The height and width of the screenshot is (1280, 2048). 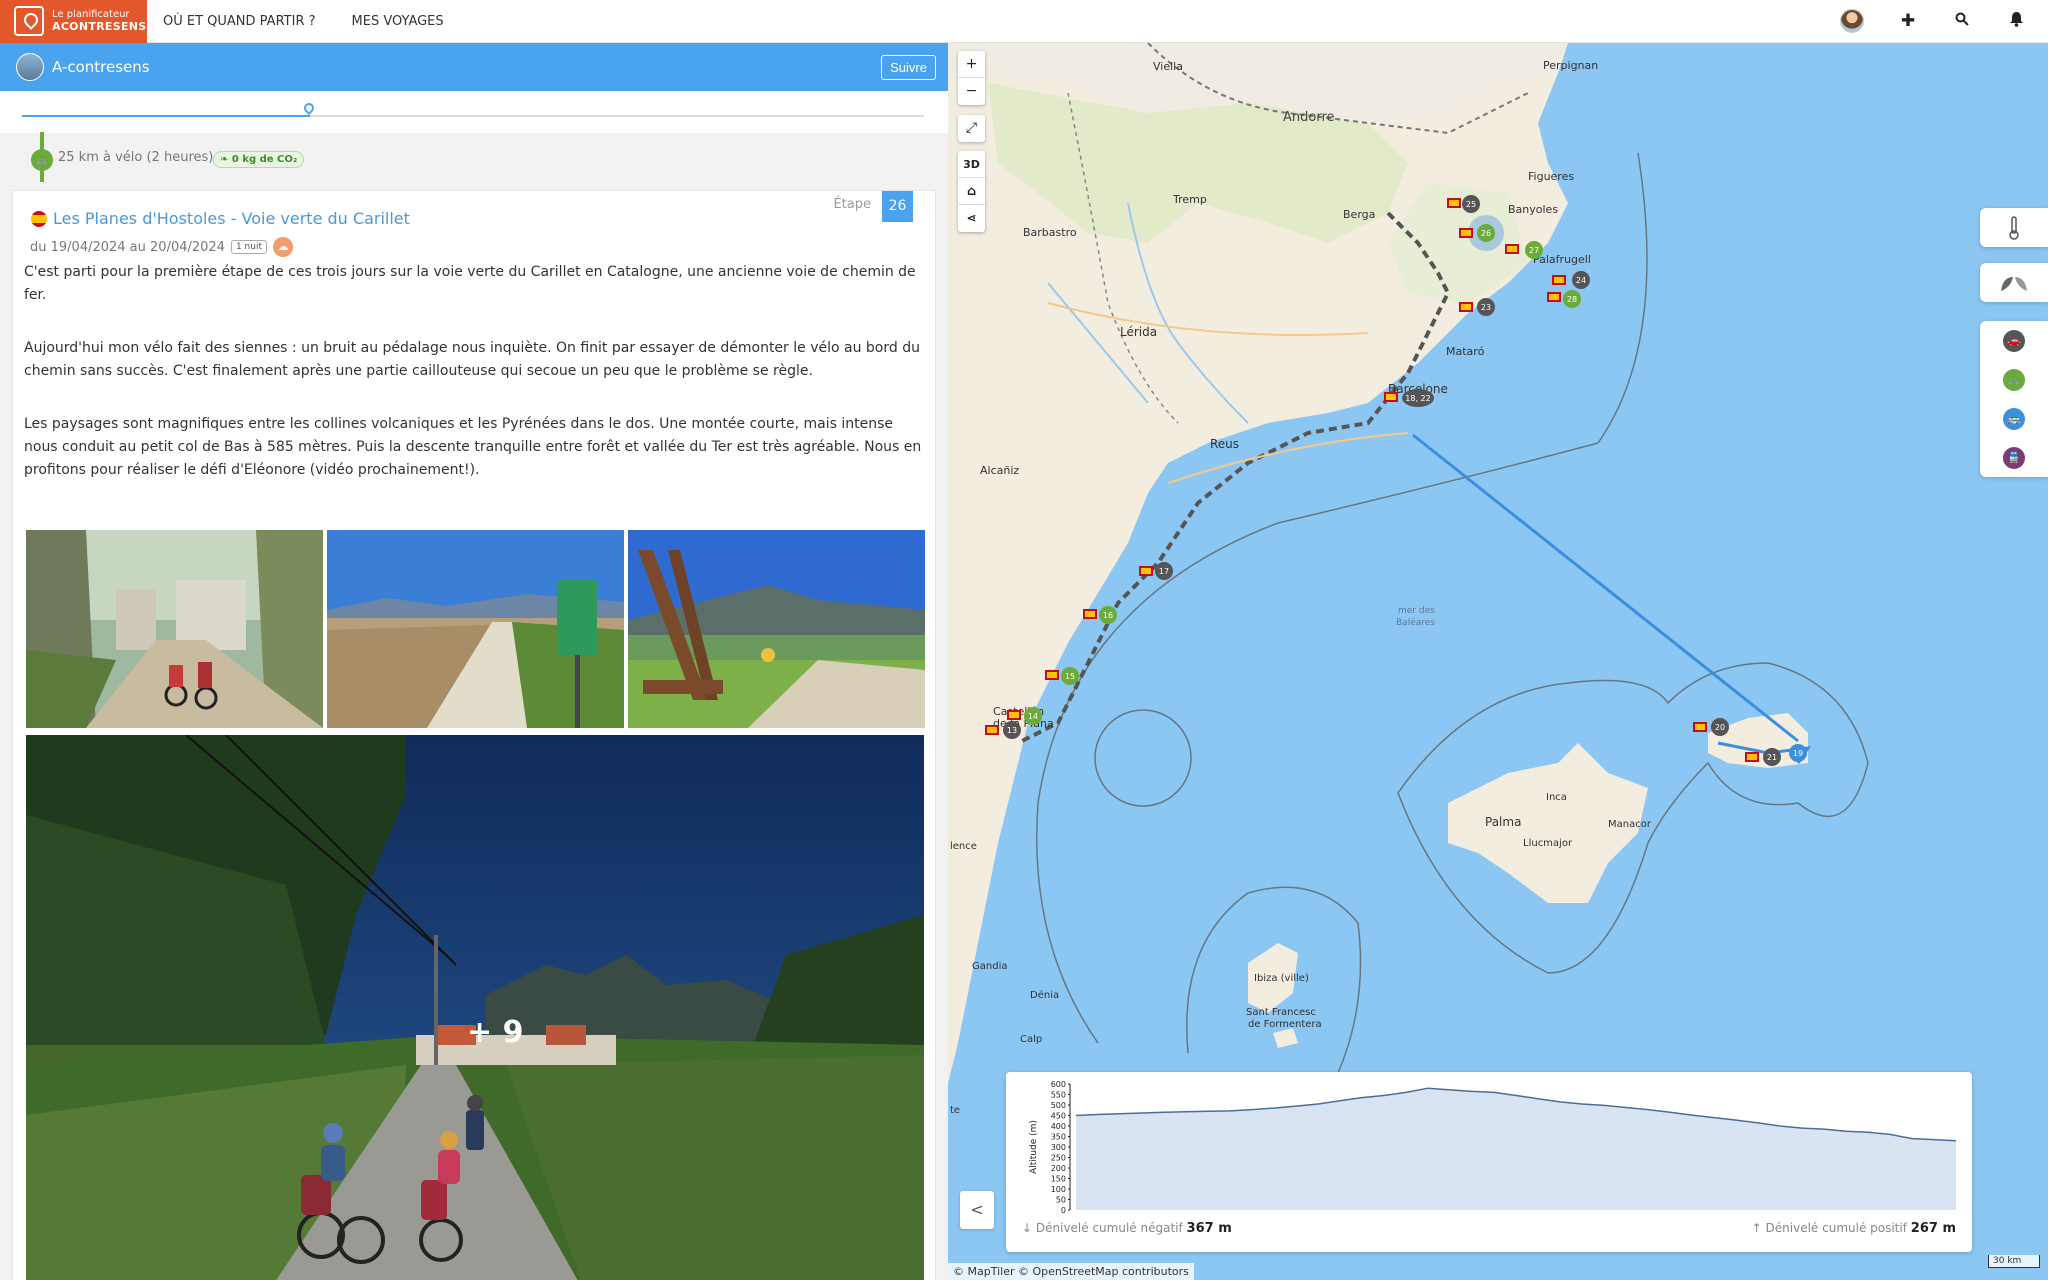 What do you see at coordinates (2014, 340) in the screenshot?
I see `car-icon: 🚗` at bounding box center [2014, 340].